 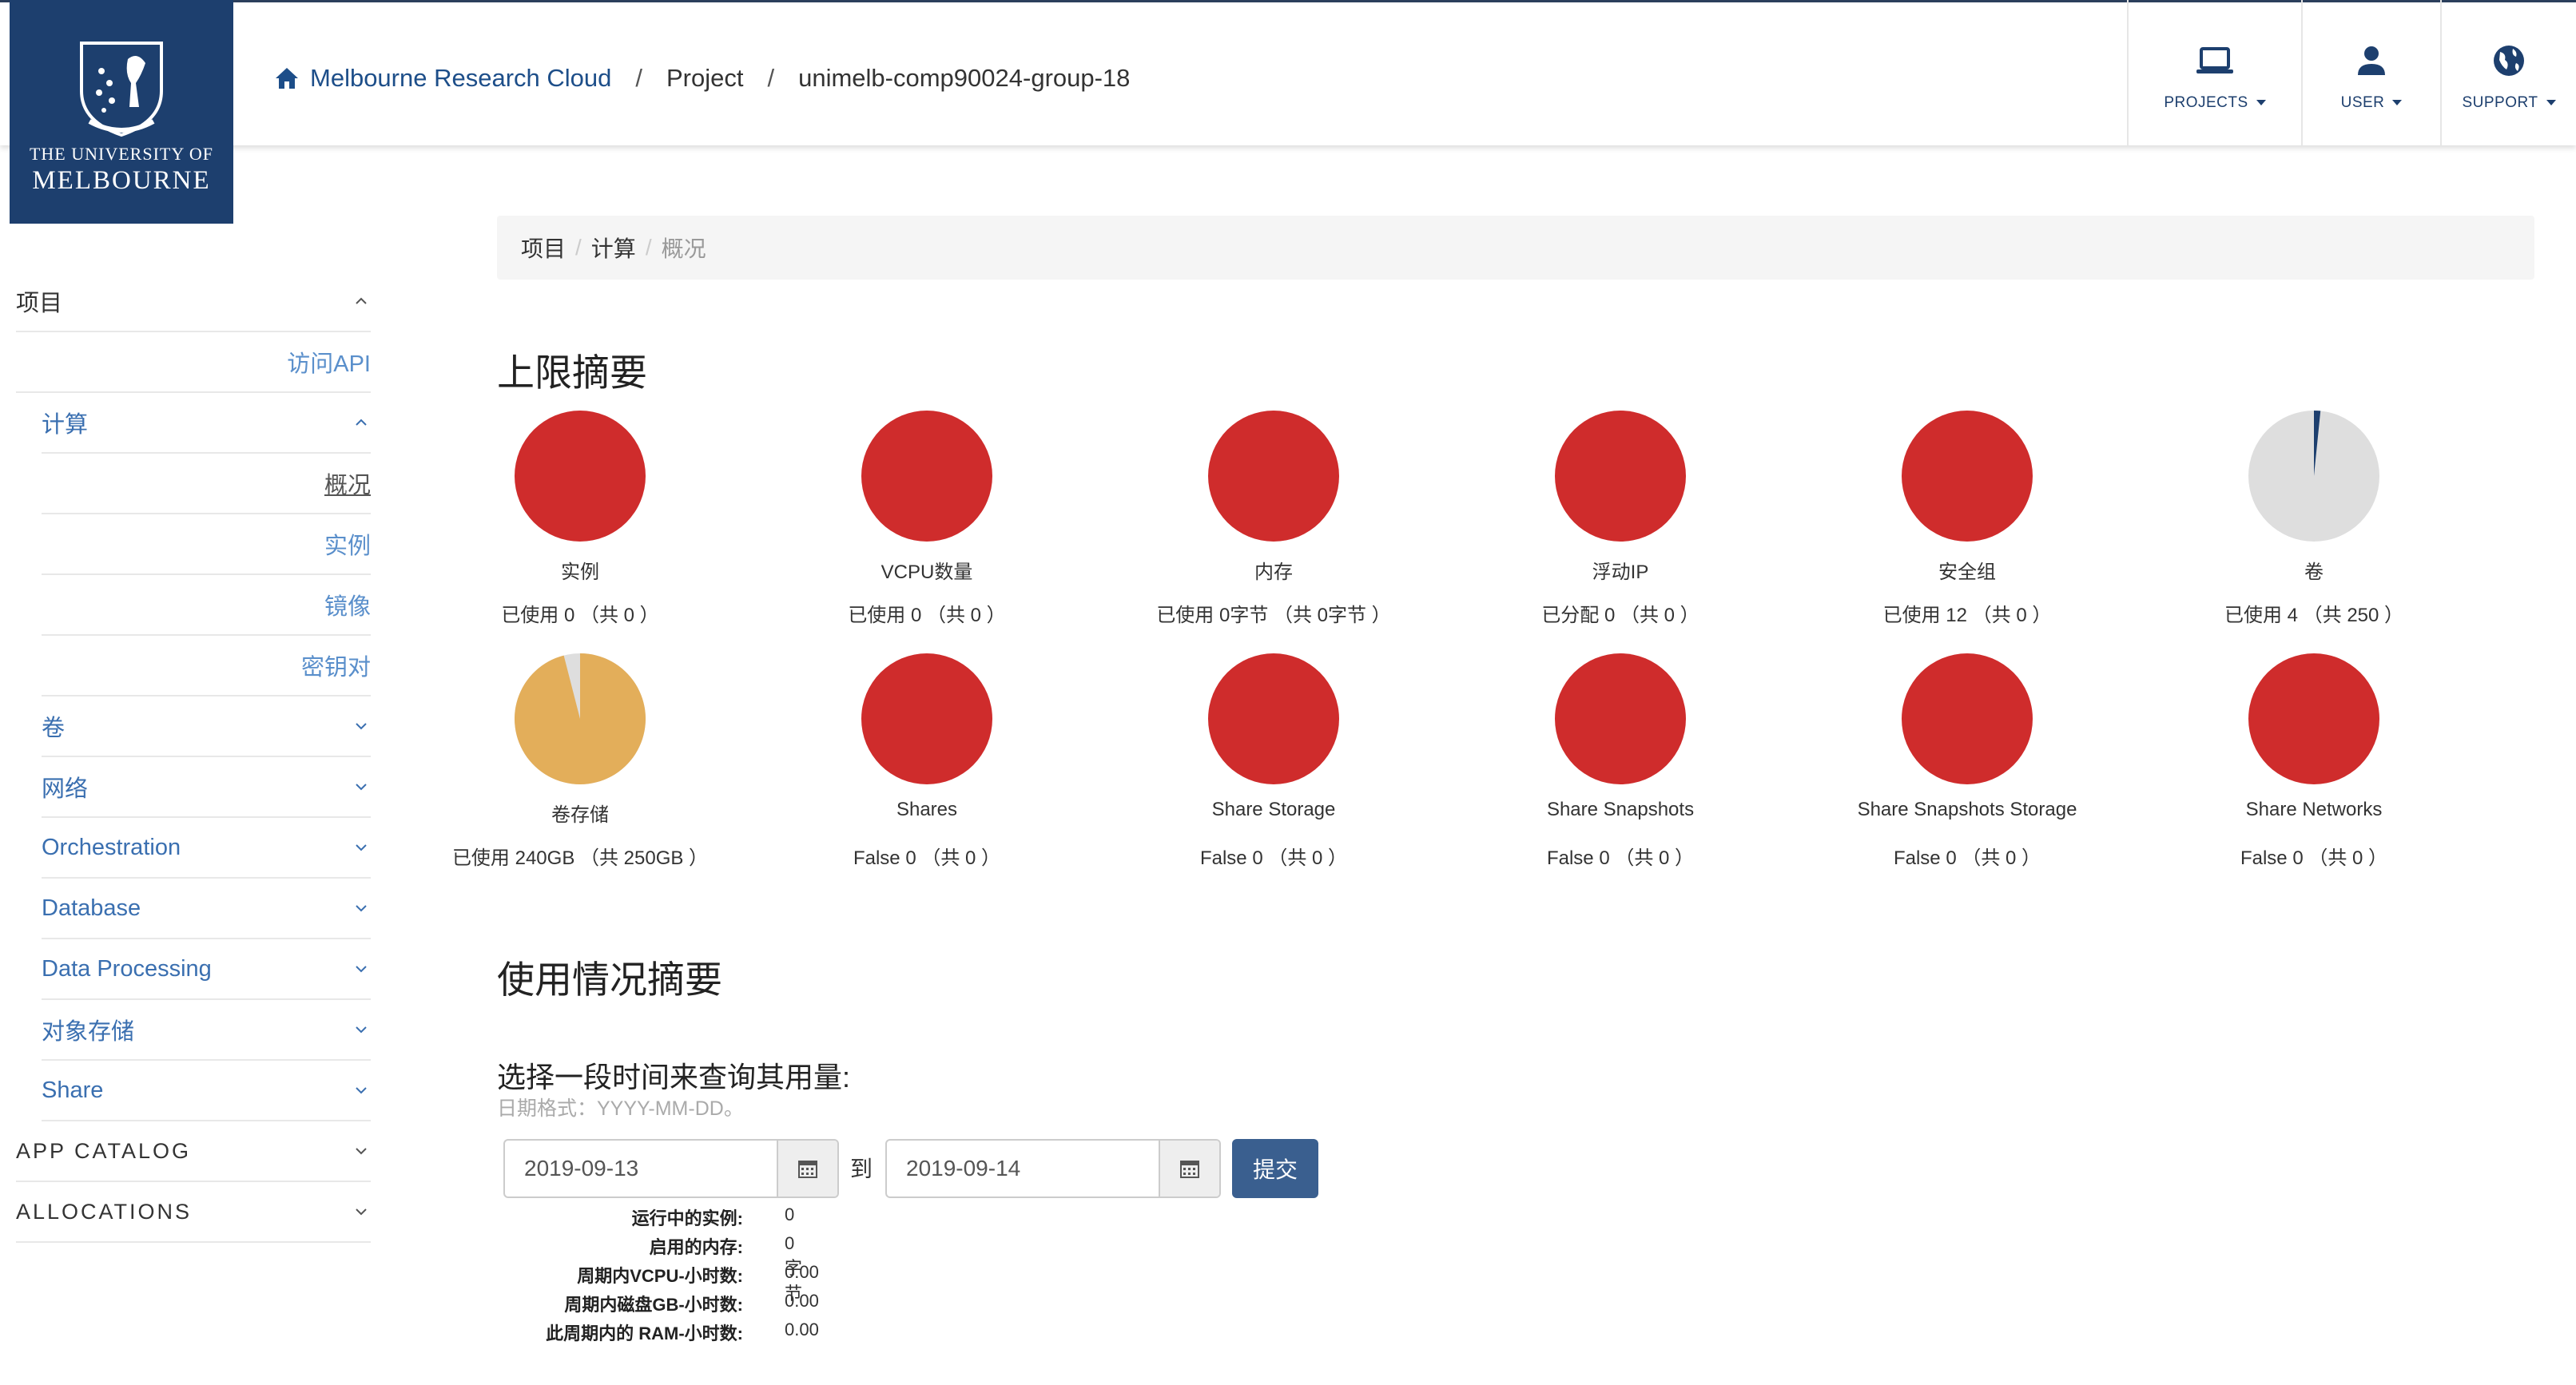 I want to click on limit-chart-usage: 已分配 0 （共 0 ）, so click(x=1620, y=615).